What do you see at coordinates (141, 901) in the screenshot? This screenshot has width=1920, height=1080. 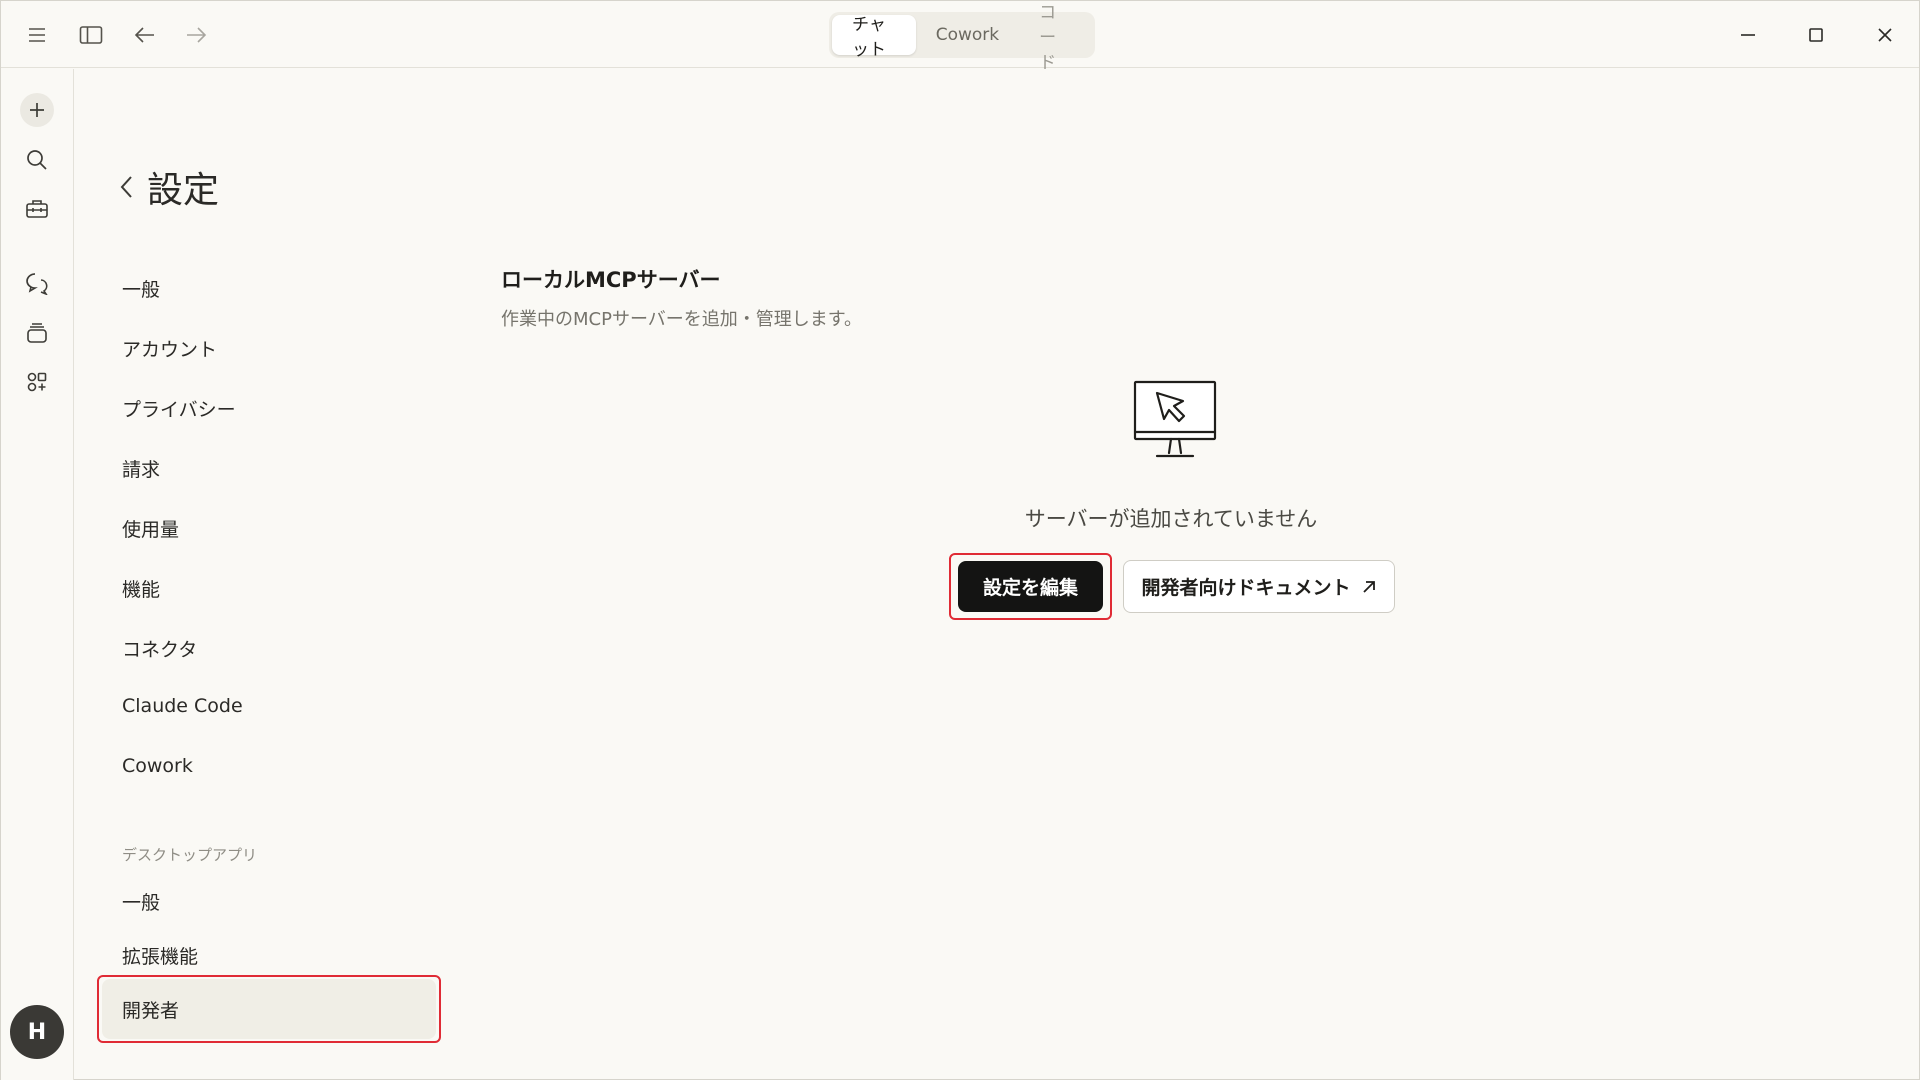 I see `nav-item-desktop-general: 一般` at bounding box center [141, 901].